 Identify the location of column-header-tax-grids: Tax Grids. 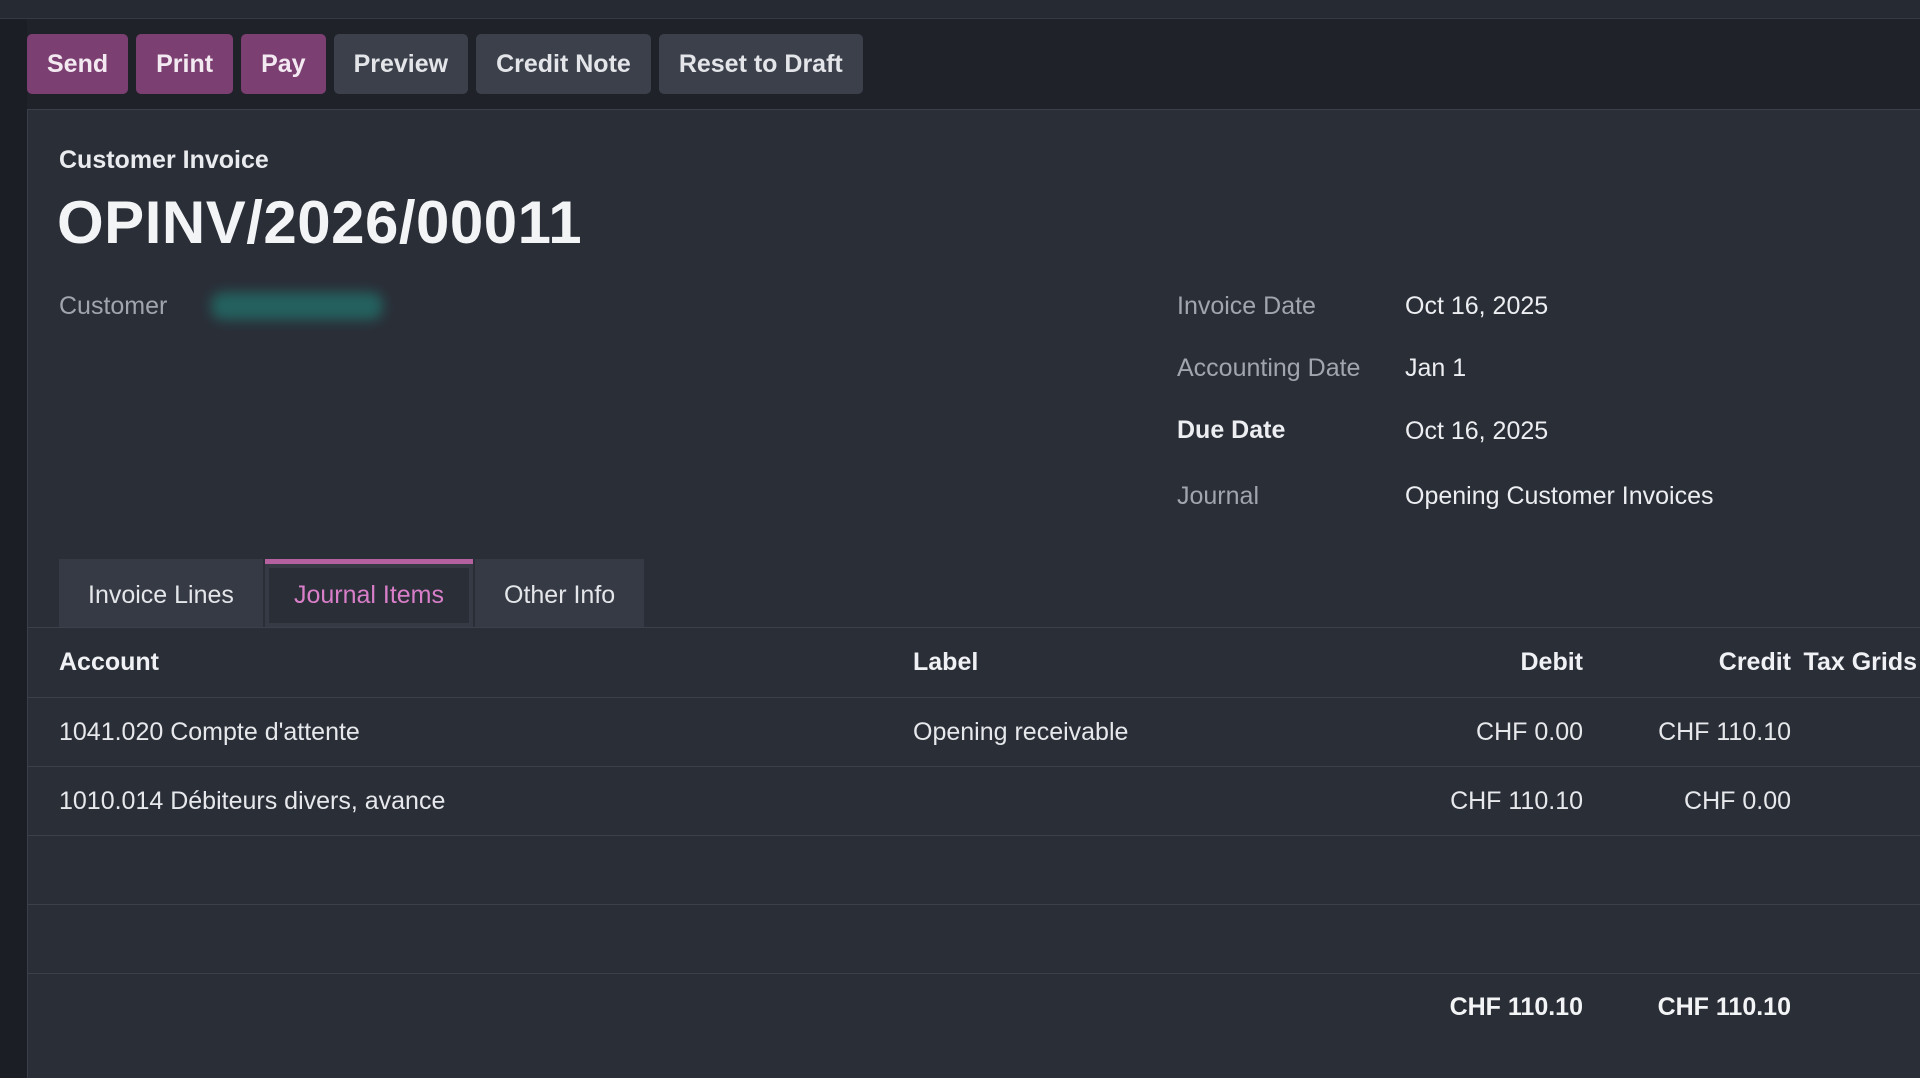
(1862, 662).